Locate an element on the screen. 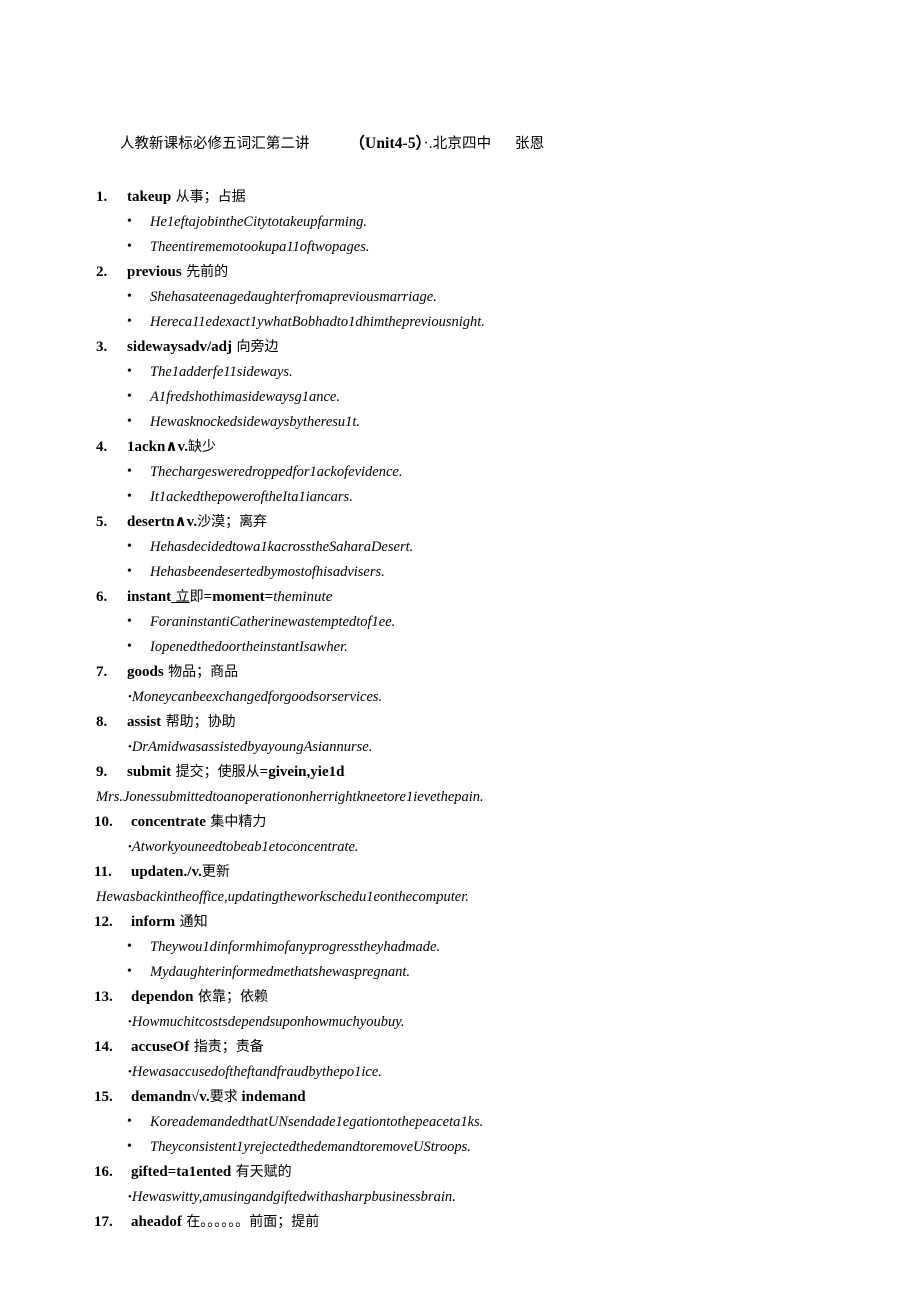  entry-example: • ForaninstantiCatherinewastemptedtof1ee. is located at coordinates (486, 622).